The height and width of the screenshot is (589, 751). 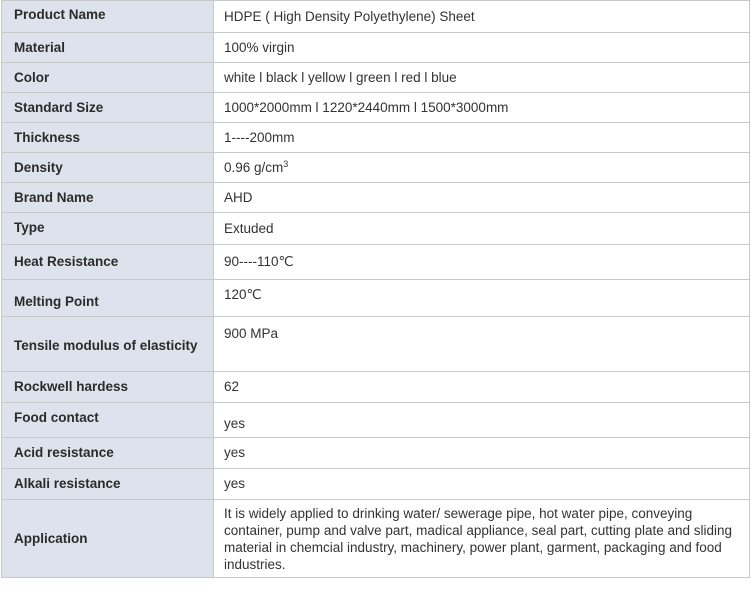 I want to click on table-row: Food contact yes, so click(x=375, y=420).